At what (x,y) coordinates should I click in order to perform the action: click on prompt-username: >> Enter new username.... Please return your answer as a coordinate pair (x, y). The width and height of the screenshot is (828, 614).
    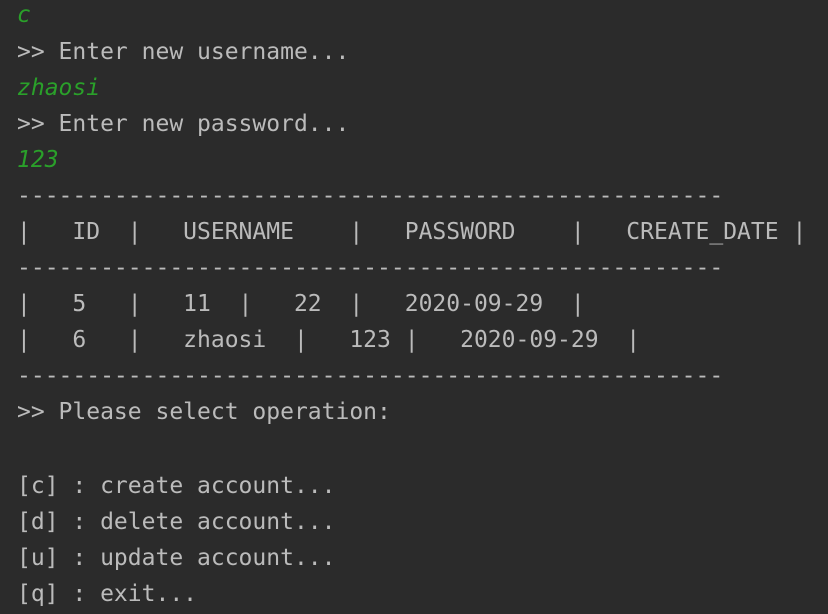
    Looking at the image, I should click on (183, 52).